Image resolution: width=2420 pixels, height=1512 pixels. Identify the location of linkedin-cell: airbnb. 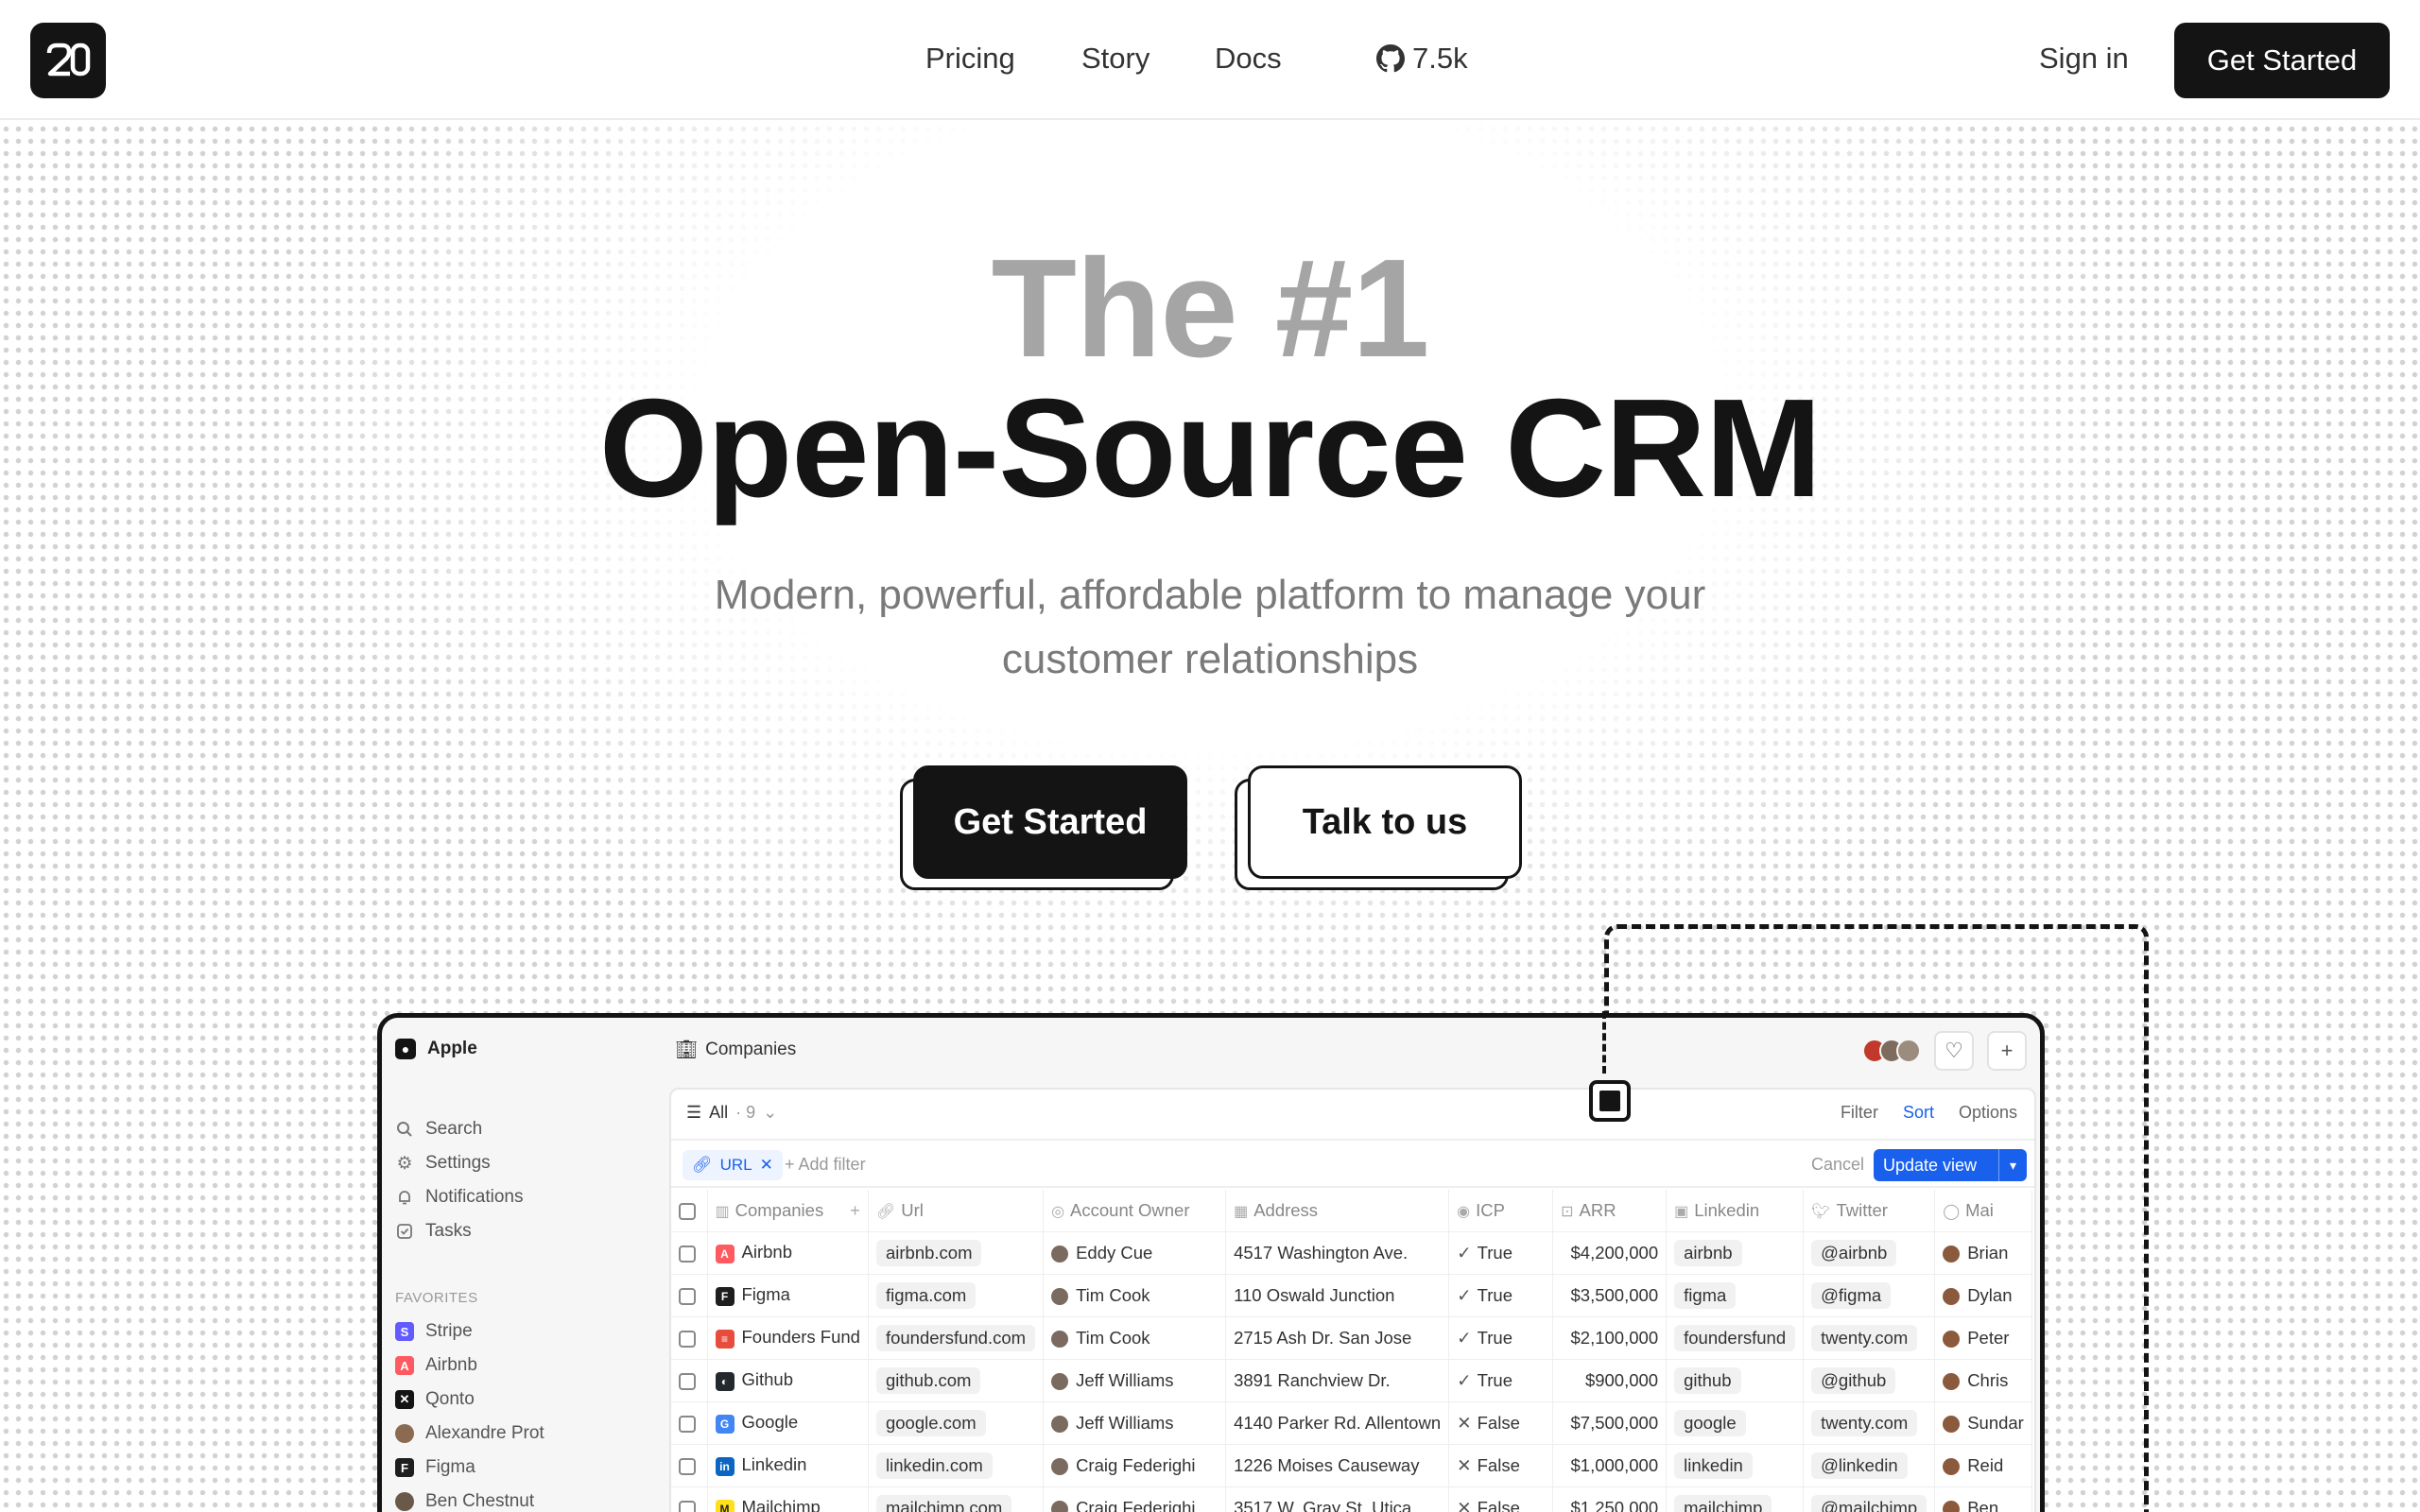
(1736, 1253).